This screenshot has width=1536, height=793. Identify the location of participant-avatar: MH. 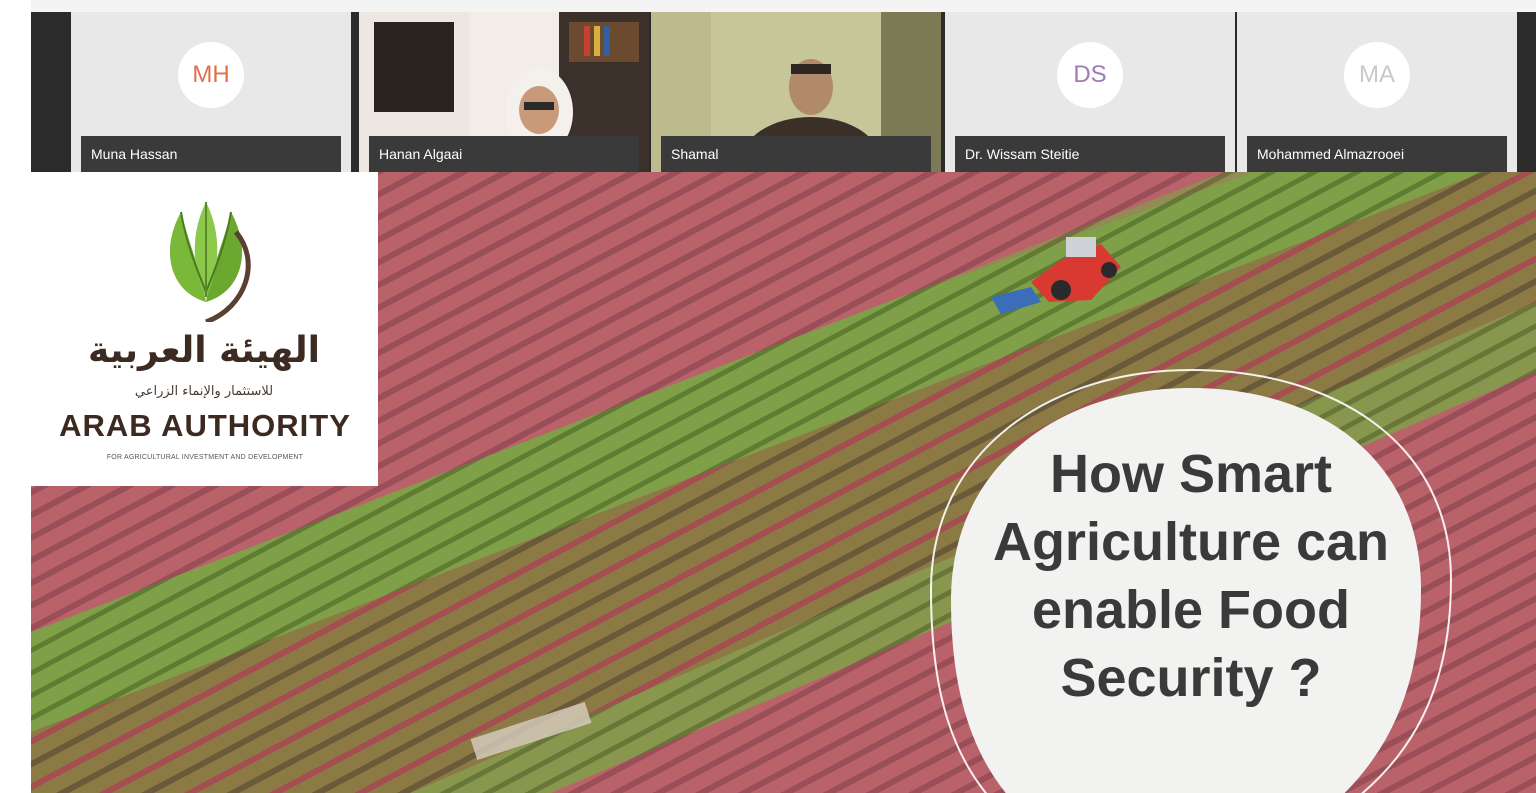
(211, 75).